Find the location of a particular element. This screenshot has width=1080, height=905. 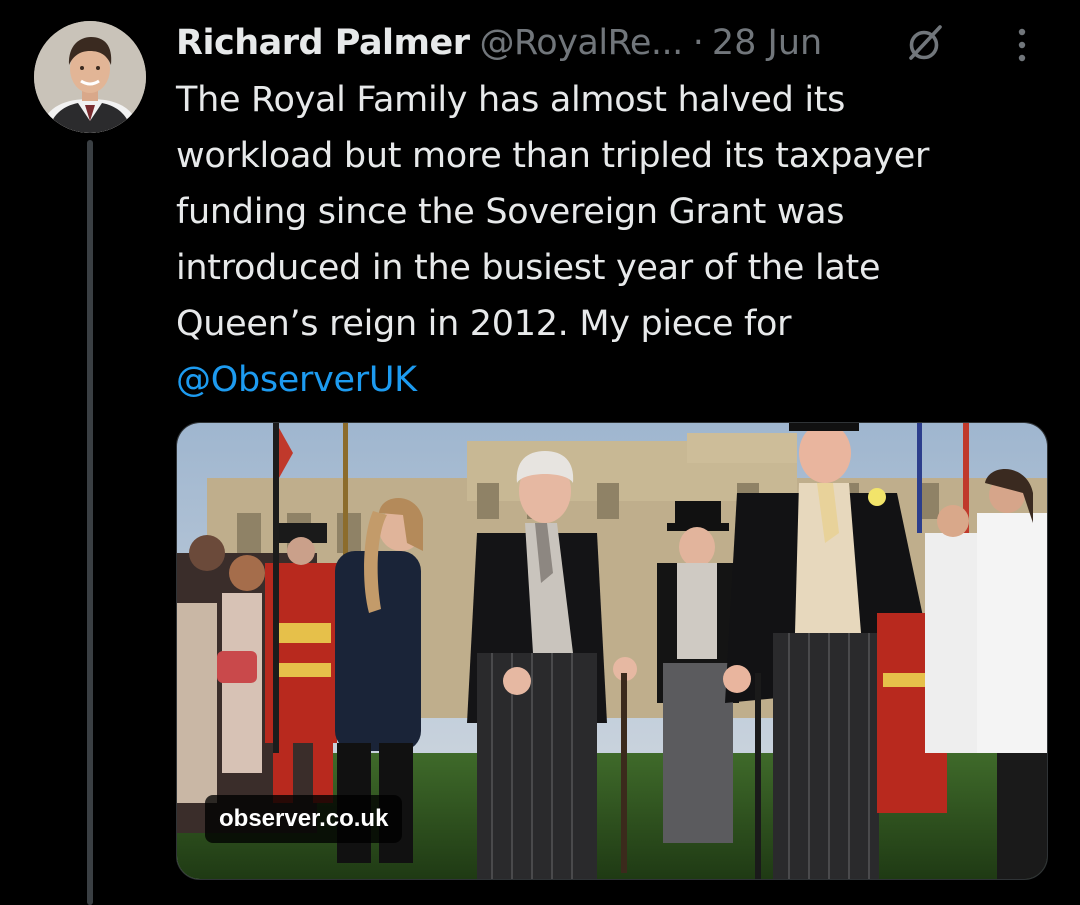

mention-link: @ObserverUK is located at coordinates (611, 380).